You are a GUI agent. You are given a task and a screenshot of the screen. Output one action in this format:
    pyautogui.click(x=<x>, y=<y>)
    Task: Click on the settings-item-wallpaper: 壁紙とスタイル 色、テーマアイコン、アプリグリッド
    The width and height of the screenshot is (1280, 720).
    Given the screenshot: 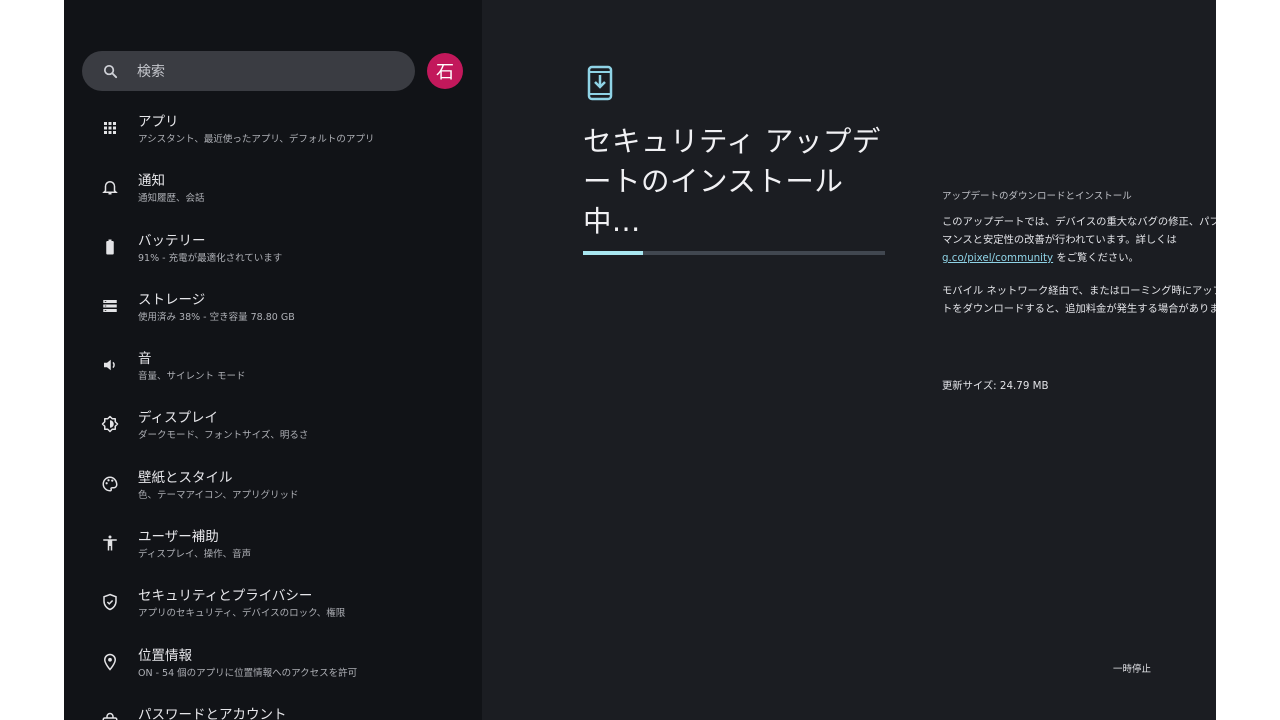 What is the action you would take?
    pyautogui.click(x=273, y=488)
    